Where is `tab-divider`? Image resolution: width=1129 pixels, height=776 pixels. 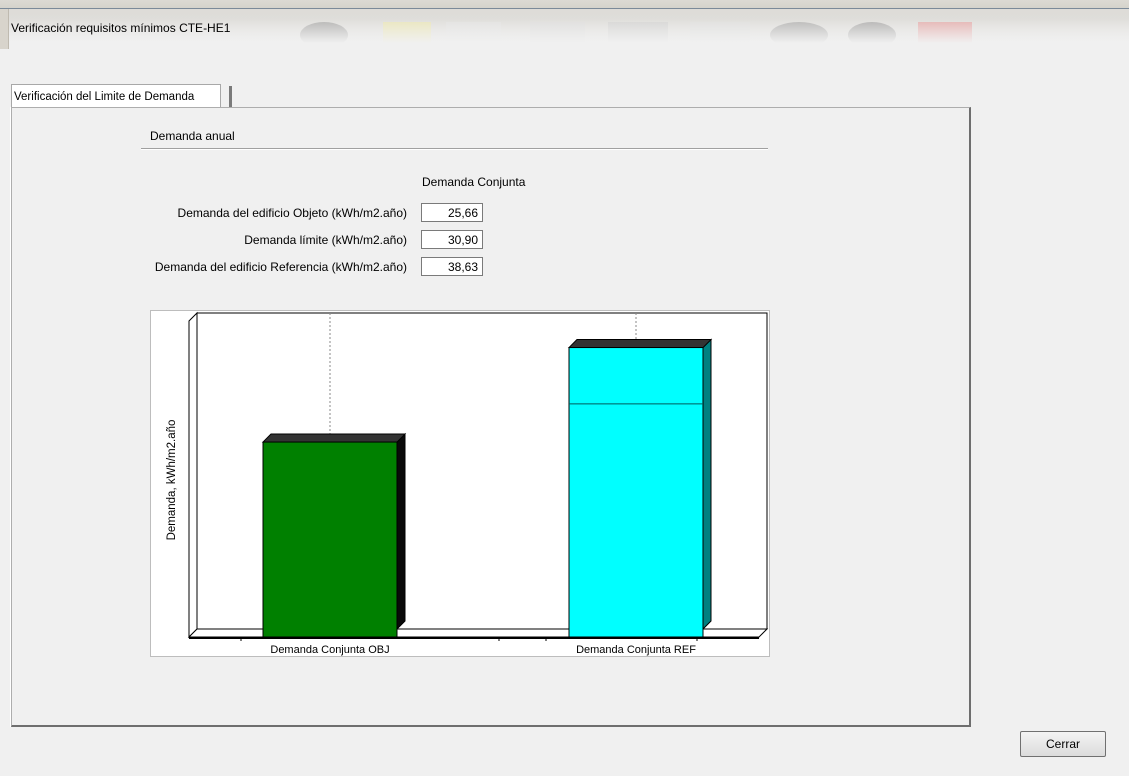 tab-divider is located at coordinates (230, 97).